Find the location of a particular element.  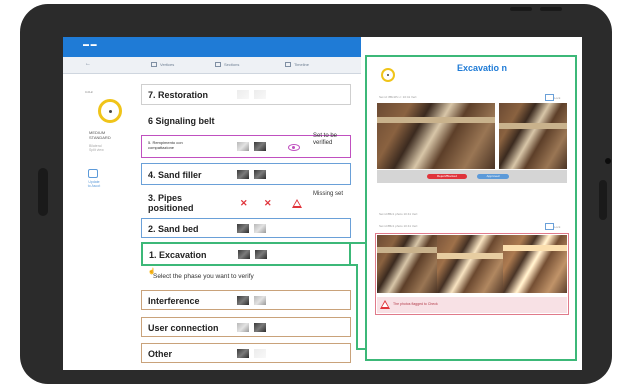

camera-icon is located at coordinates (608, 161).